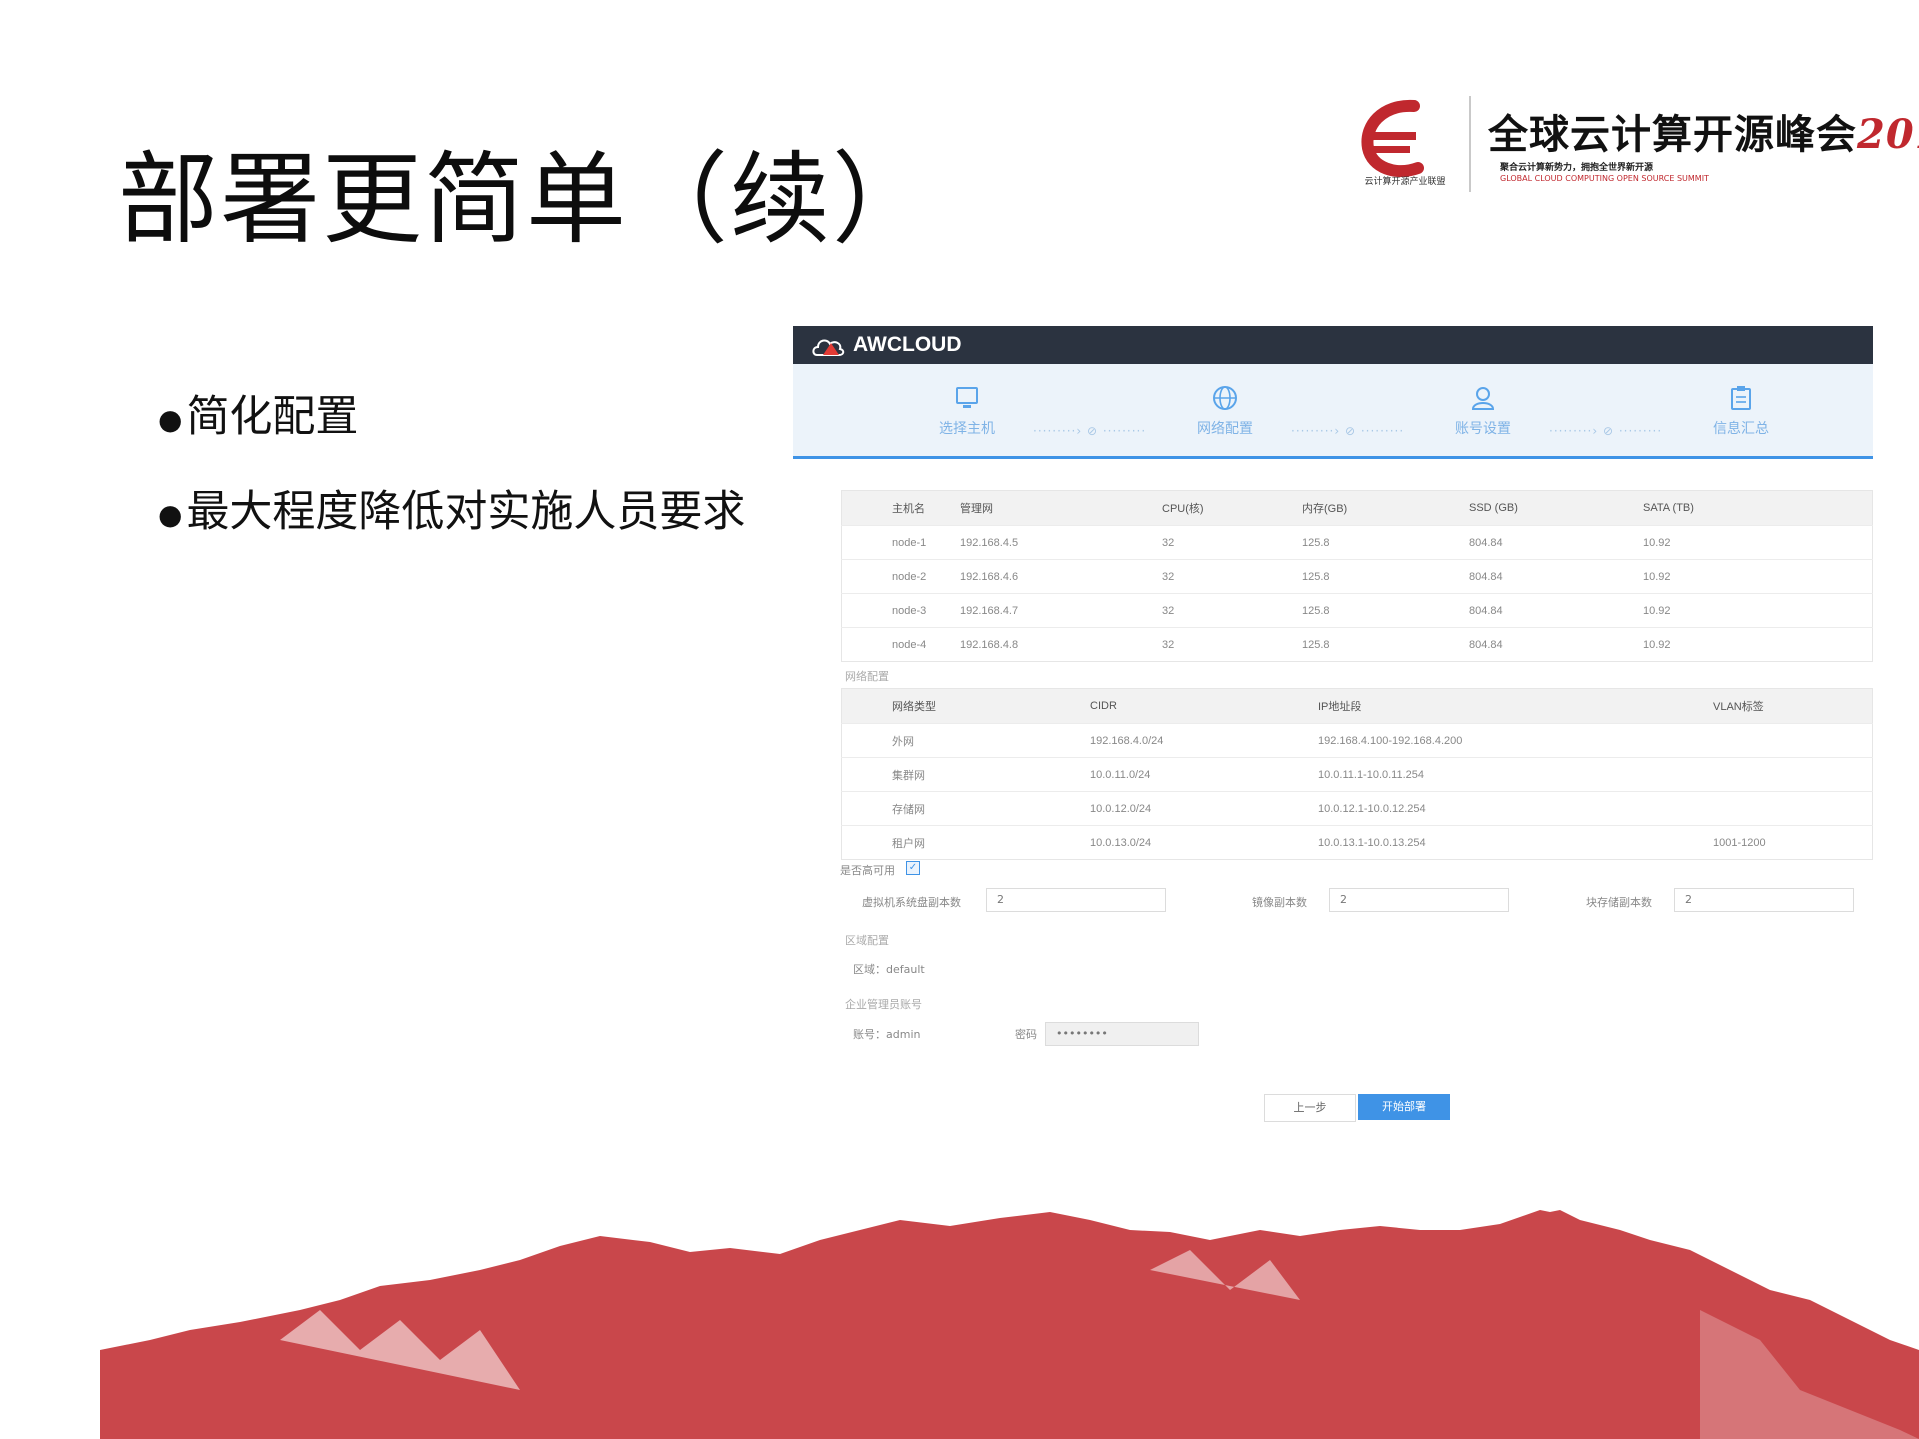 The height and width of the screenshot is (1439, 1919). I want to click on summit-name: 全球云计算开源峰会2017, so click(1703, 131).